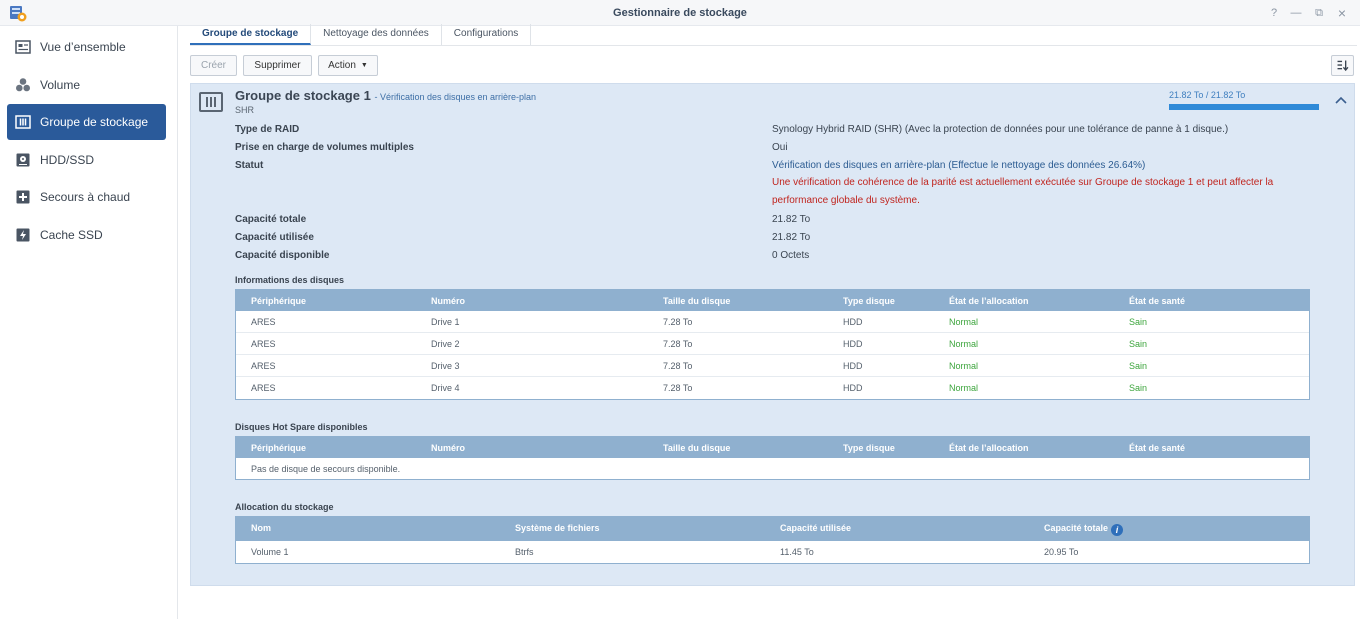 This screenshot has width=1360, height=619. What do you see at coordinates (94, 122) in the screenshot?
I see `sidebar-item-label: Groupe de stockage` at bounding box center [94, 122].